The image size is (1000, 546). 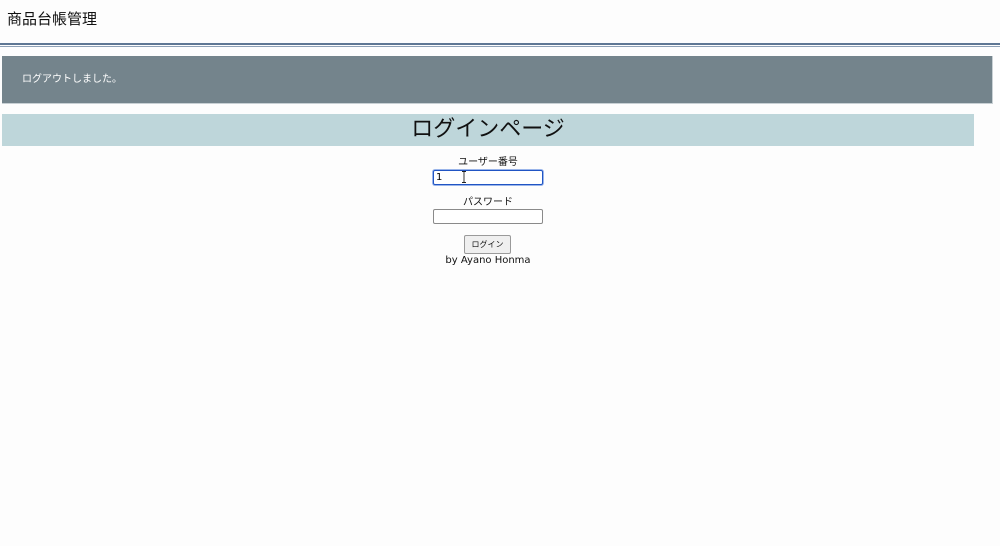 I want to click on page-title: ログインページ, so click(x=488, y=129).